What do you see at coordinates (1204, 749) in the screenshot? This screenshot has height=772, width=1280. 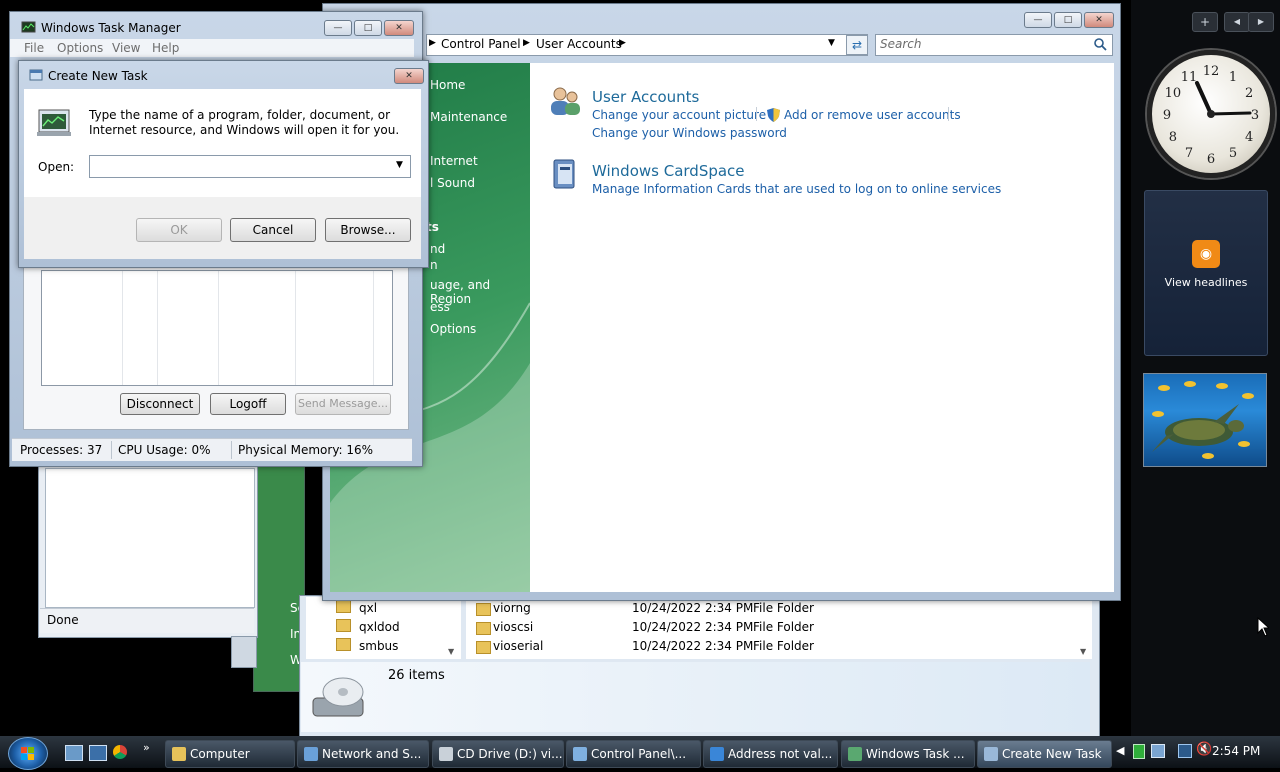 I see `volume-muted-icon: 🔇` at bounding box center [1204, 749].